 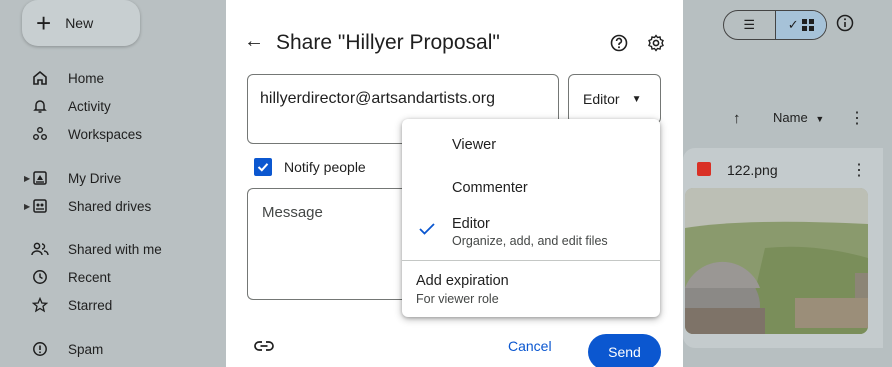 I want to click on file-card: 122.png ⋮, so click(x=783, y=248).